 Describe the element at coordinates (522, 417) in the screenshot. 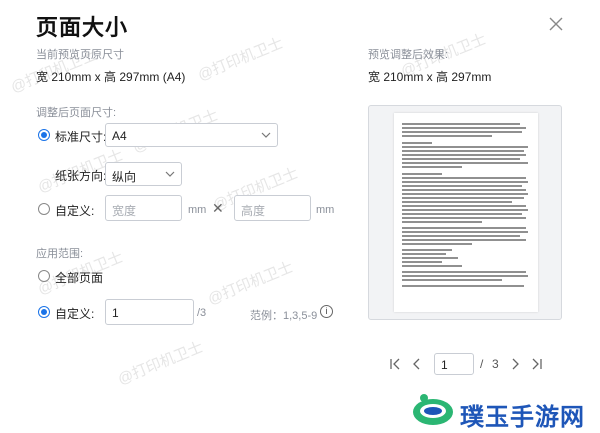

I see `brand-name: 璞玉手游网` at that location.